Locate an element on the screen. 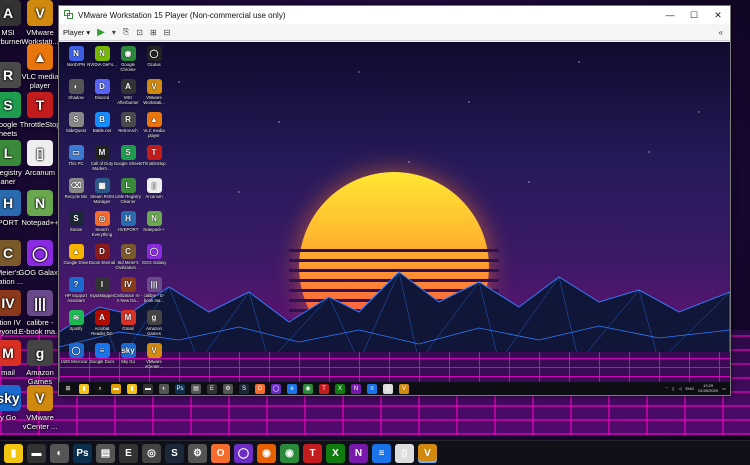 The image size is (750, 465). fit-guest-icon: ⊡ is located at coordinates (139, 32).